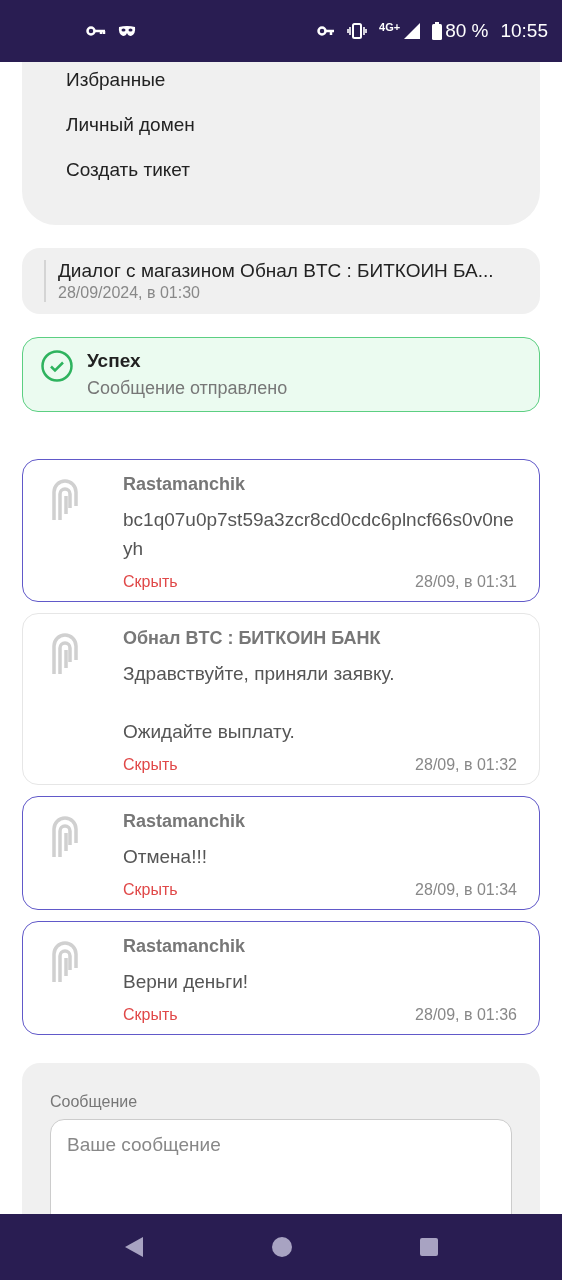 The width and height of the screenshot is (562, 1280). I want to click on message-text: Отмена!!!, so click(165, 857).